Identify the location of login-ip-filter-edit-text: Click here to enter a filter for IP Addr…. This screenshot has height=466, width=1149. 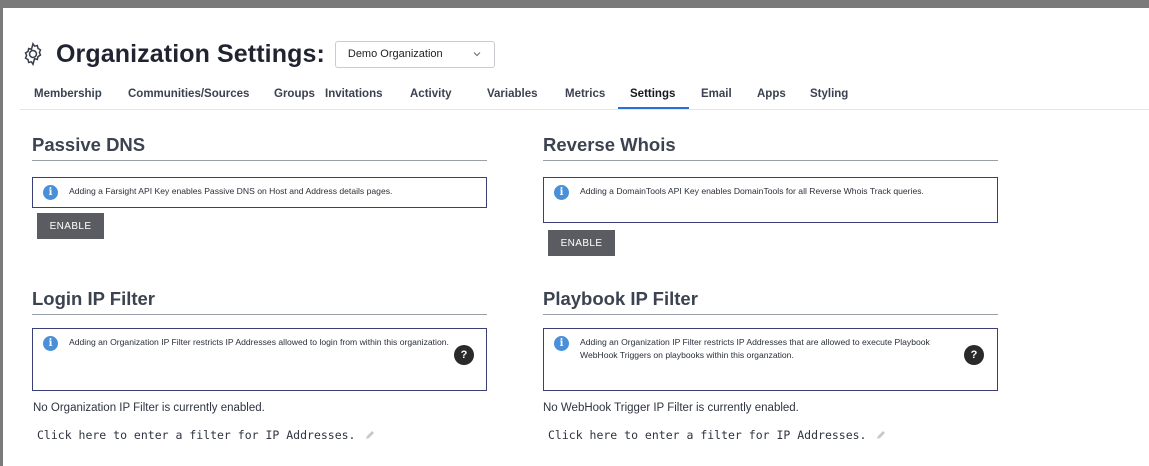
(196, 435).